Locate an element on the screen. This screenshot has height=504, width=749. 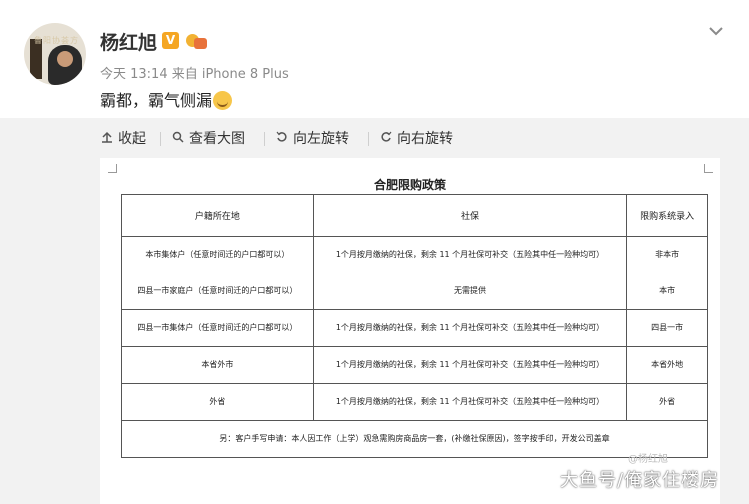
table-cell: 四县一市 is located at coordinates (667, 328).